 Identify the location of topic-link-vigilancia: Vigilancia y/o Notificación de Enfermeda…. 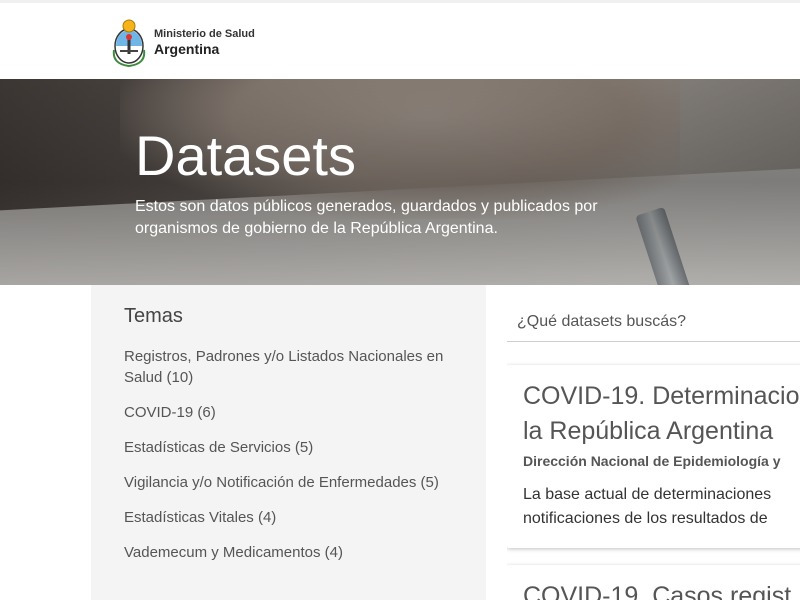
(289, 482).